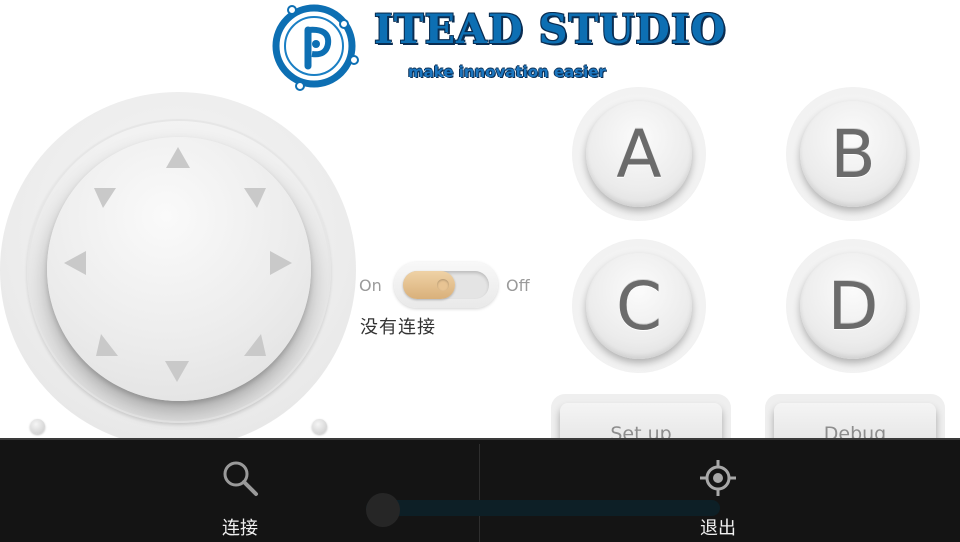  I want to click on hidden-slider-track, so click(543, 508).